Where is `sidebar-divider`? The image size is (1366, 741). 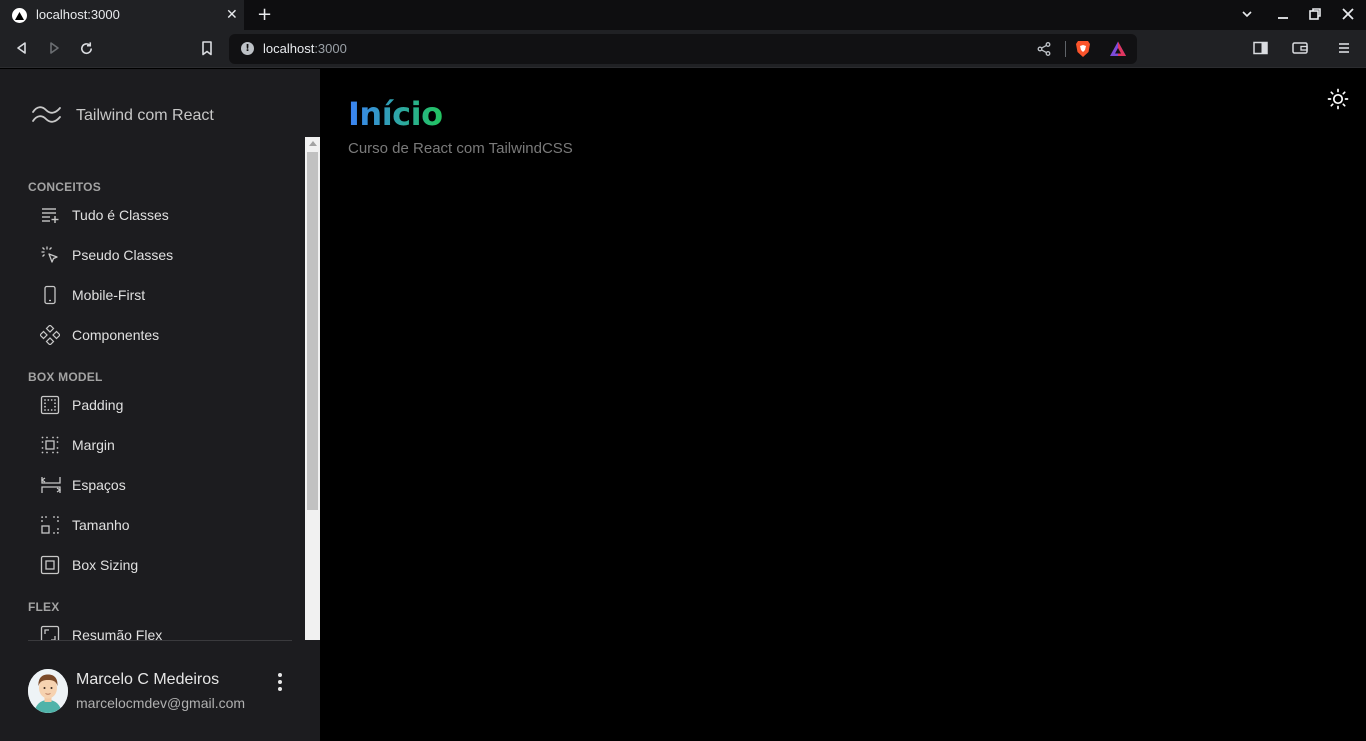
sidebar-divider is located at coordinates (160, 640).